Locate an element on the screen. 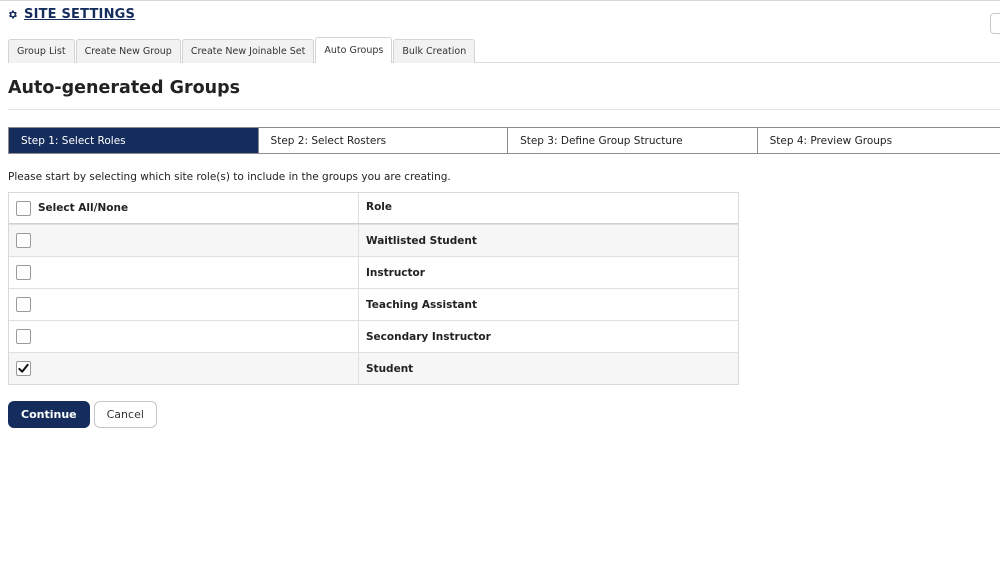  tab-auto-groups: Auto Groups is located at coordinates (354, 50).